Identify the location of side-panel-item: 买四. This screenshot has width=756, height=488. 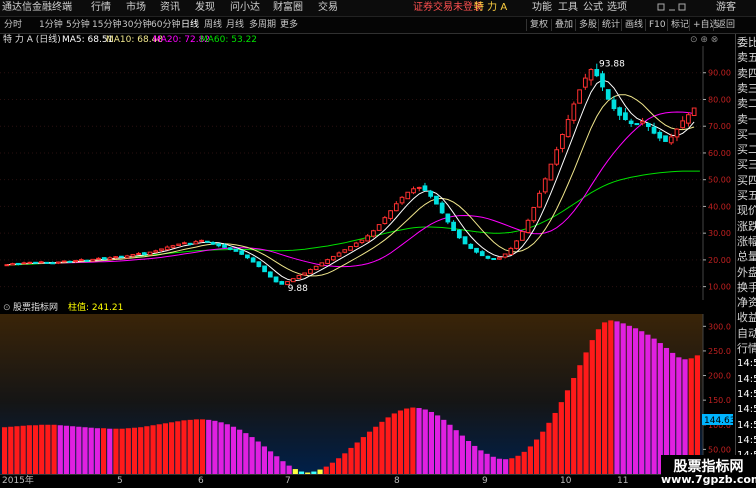
(746, 180).